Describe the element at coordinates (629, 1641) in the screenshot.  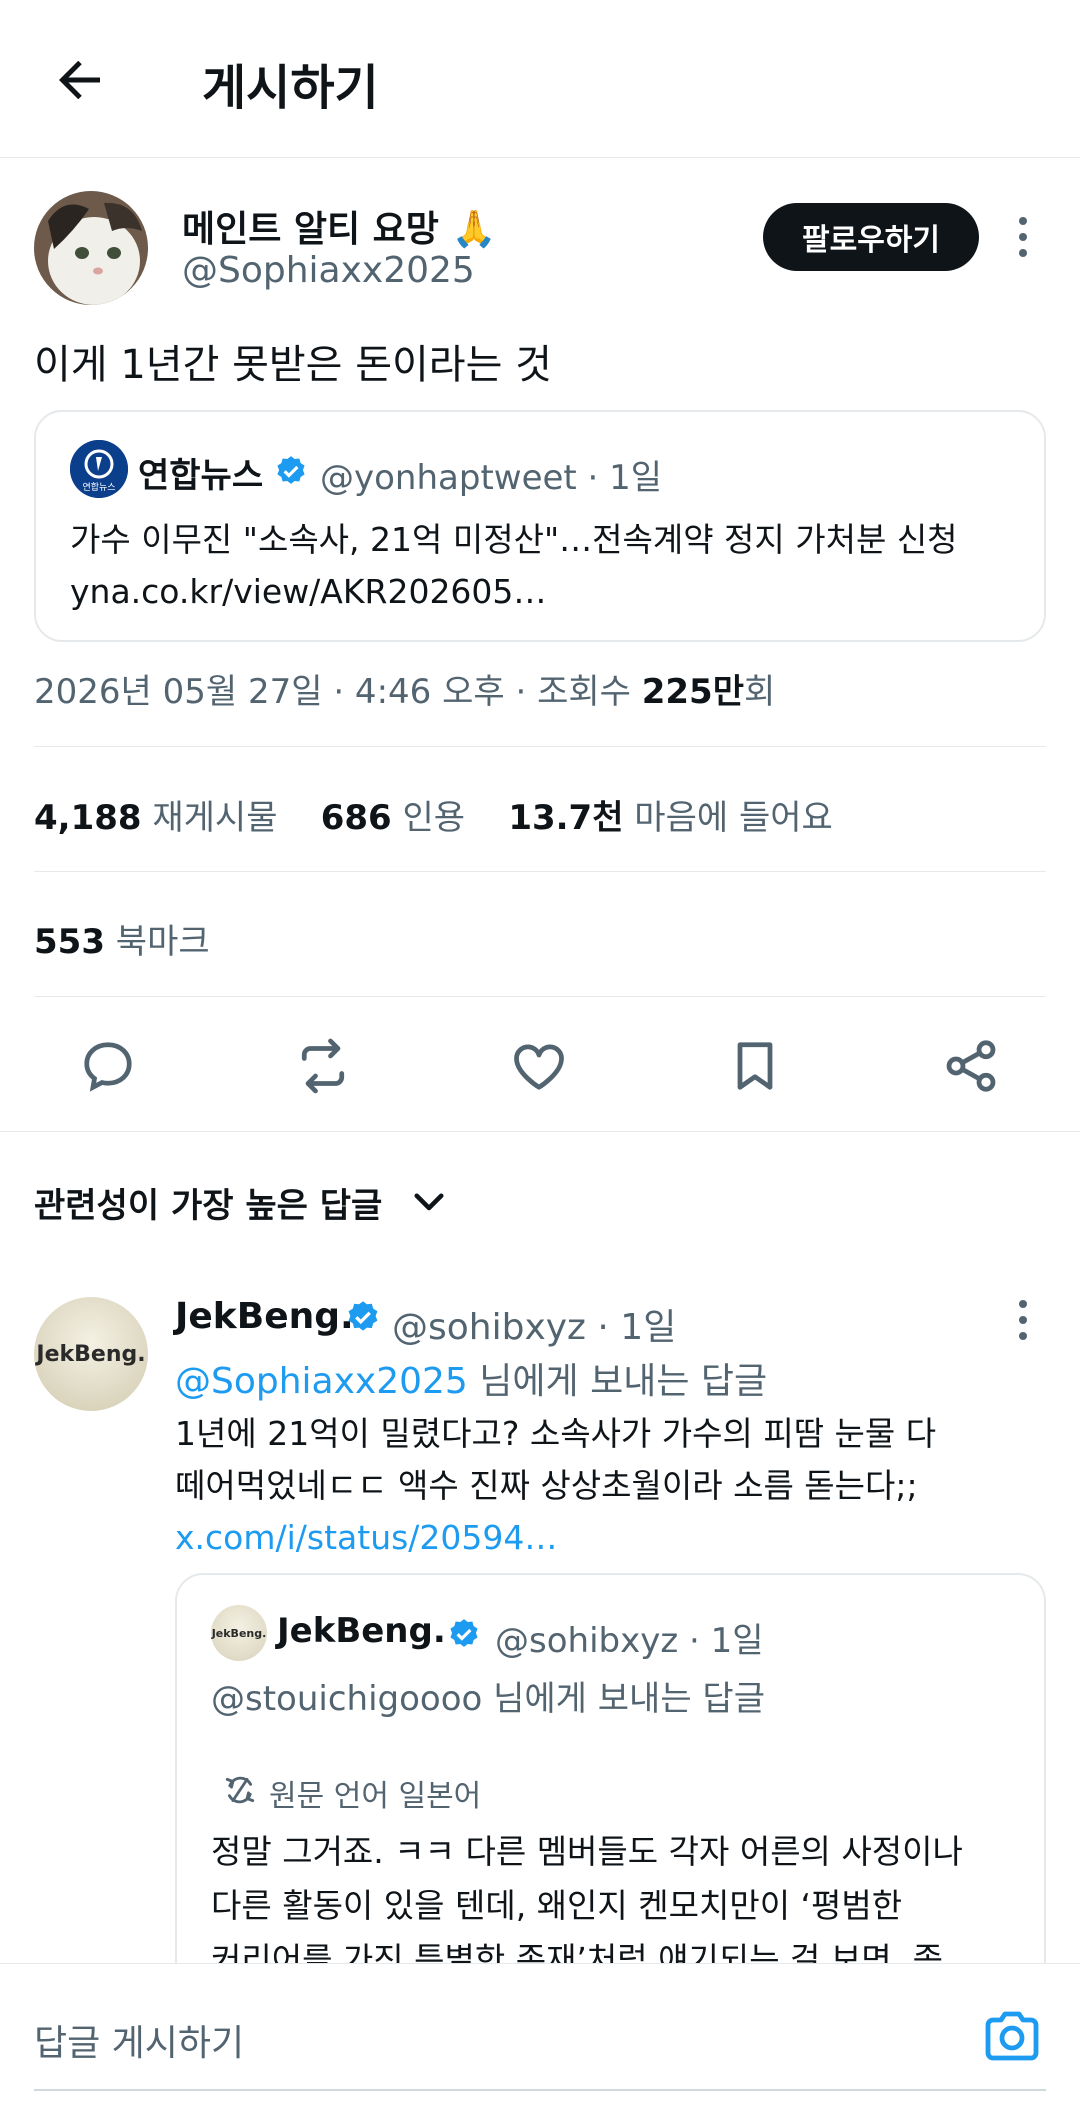
I see `nested-author-meta: @sohibxyz · 1일` at that location.